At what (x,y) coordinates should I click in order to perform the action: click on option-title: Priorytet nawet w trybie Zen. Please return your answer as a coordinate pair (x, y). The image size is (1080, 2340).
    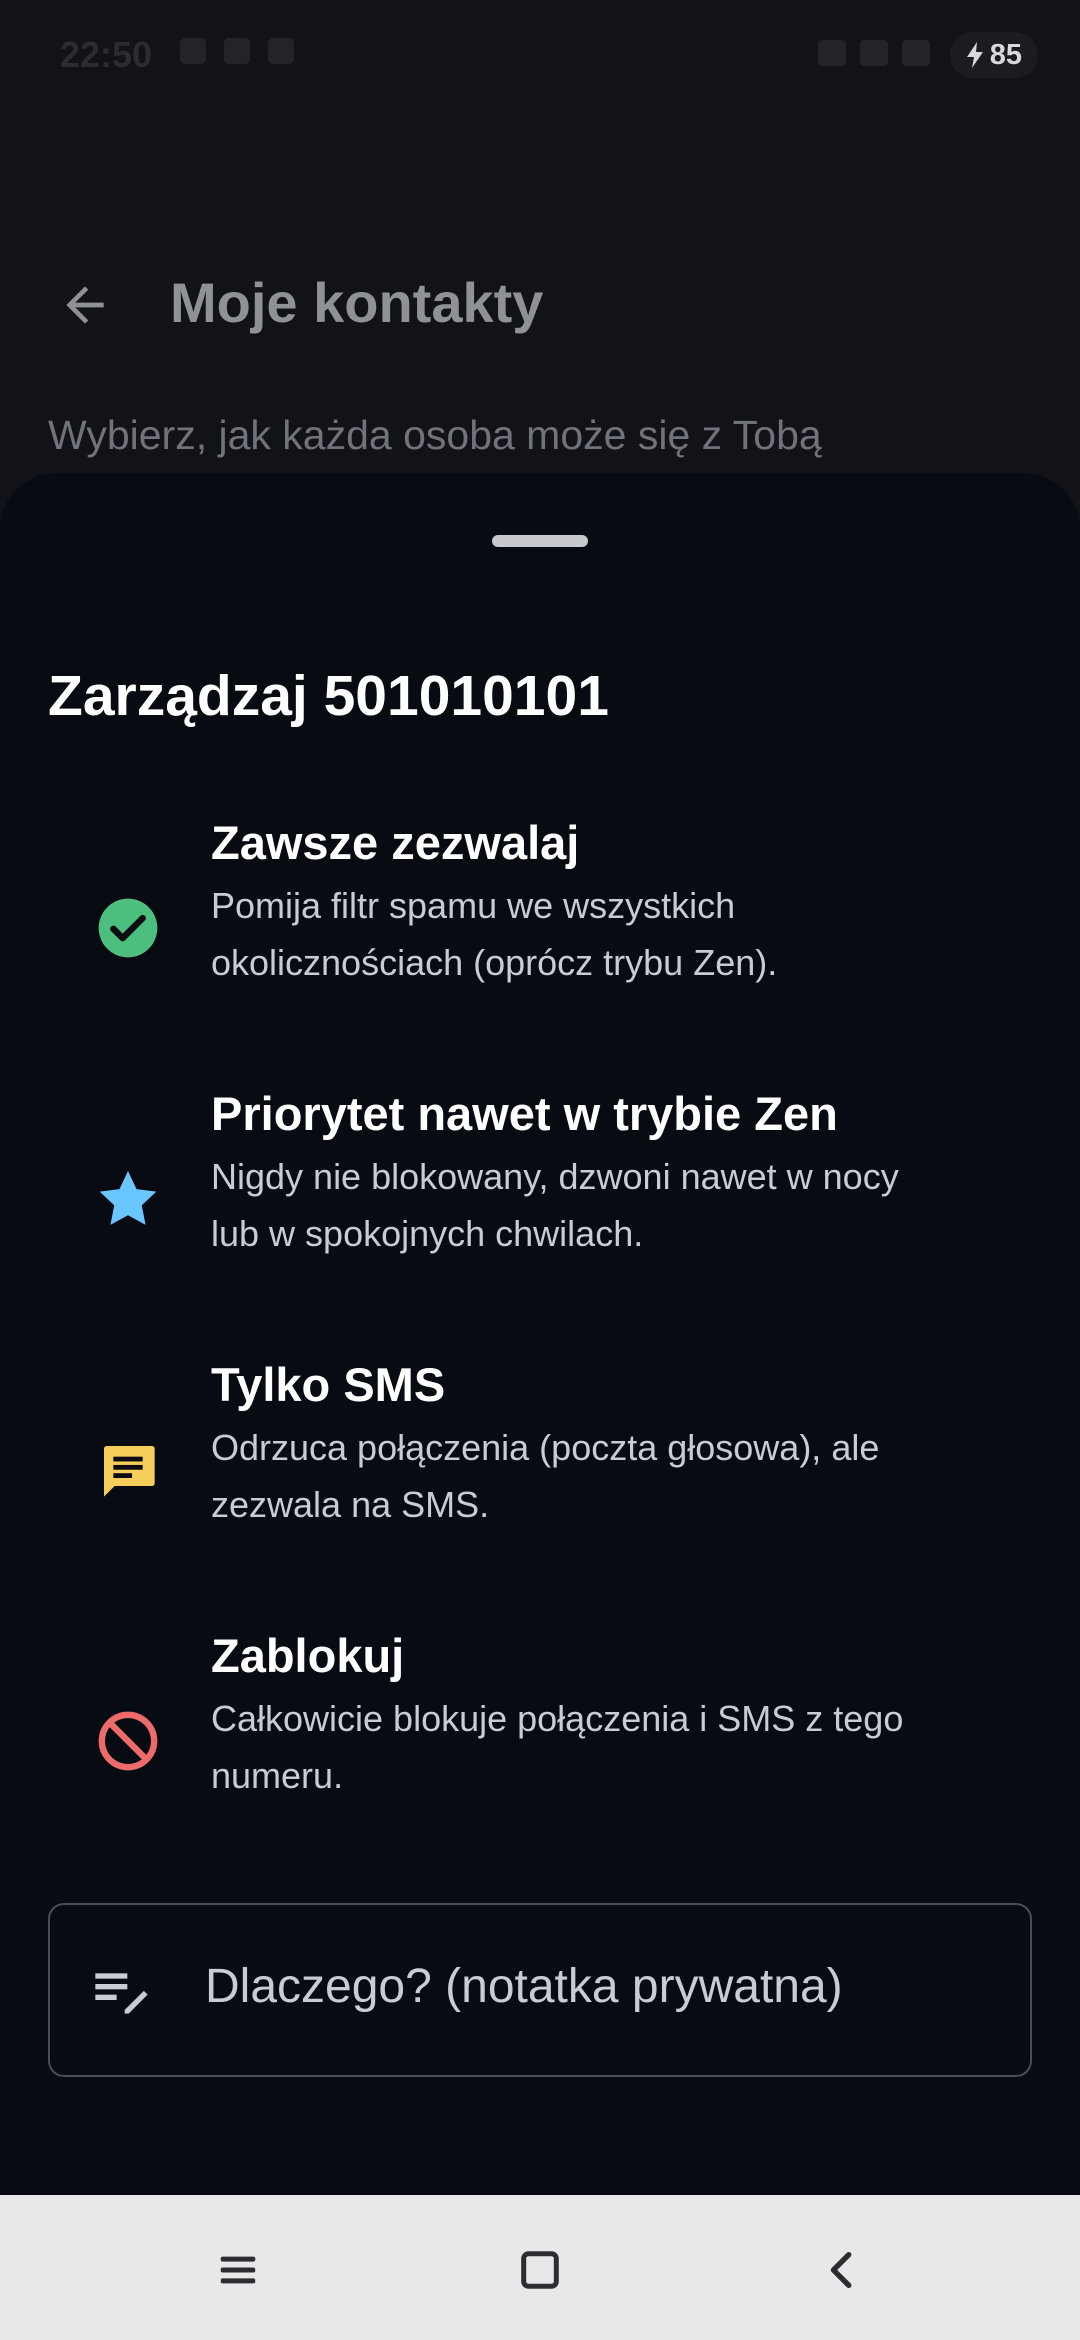
    Looking at the image, I should click on (524, 1113).